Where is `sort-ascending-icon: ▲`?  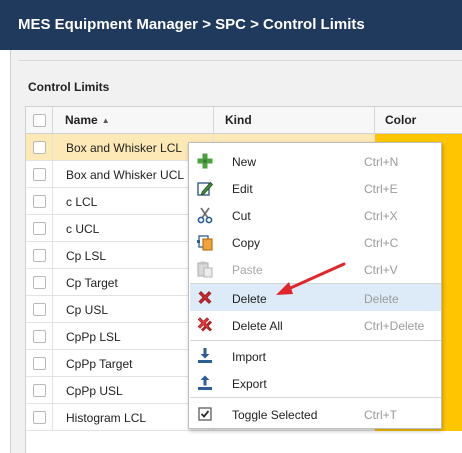
sort-ascending-icon: ▲ is located at coordinates (105, 120).